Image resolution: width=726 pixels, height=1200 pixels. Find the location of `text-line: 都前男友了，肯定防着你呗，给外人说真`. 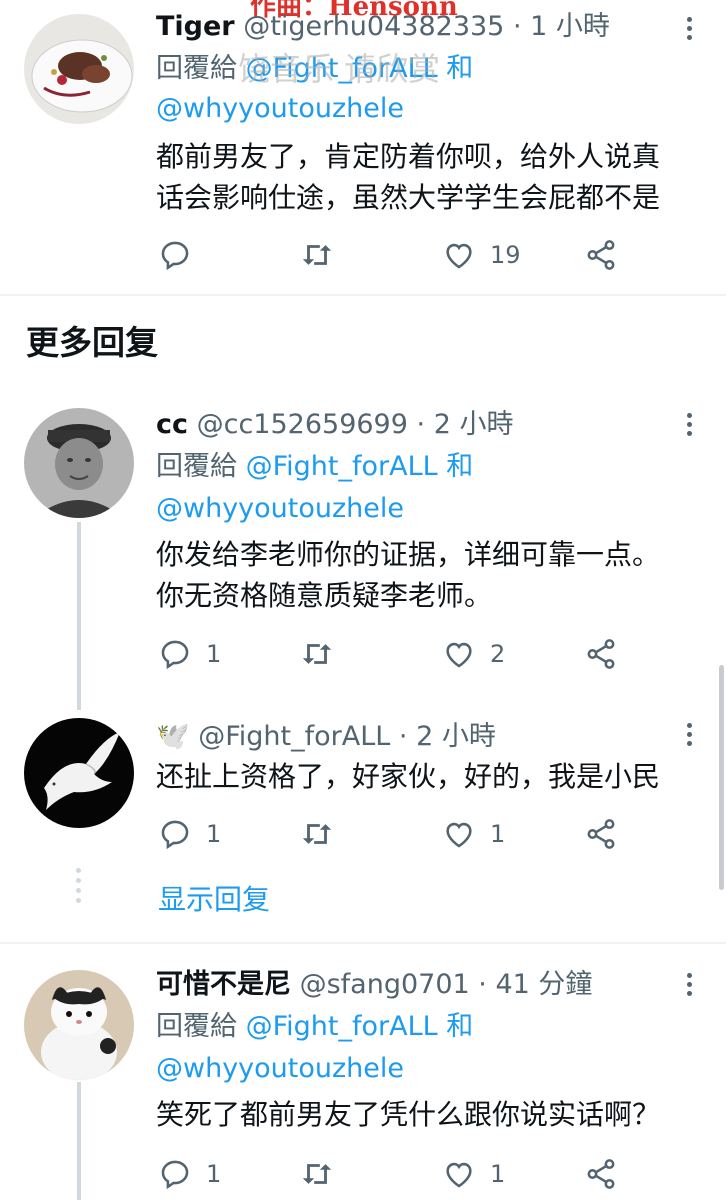

text-line: 都前男友了，肯定防着你呗，给外人说真 is located at coordinates (408, 156).